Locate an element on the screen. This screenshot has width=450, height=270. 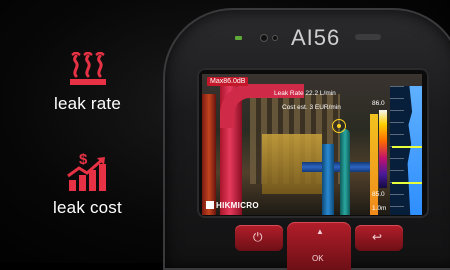
power-button: ⏻ is located at coordinates (259, 238).